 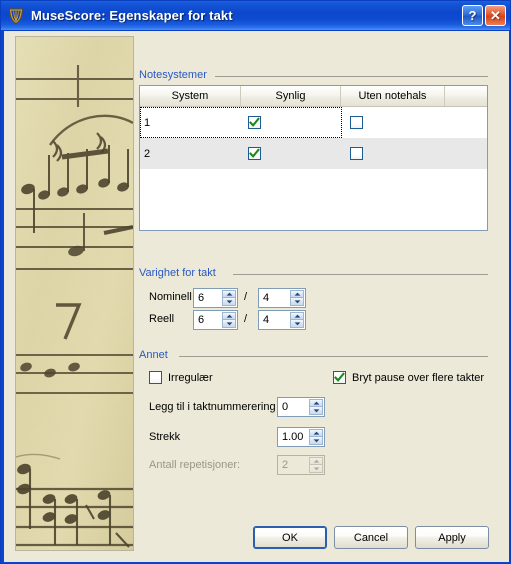 I want to click on help-button: ?, so click(x=472, y=15).